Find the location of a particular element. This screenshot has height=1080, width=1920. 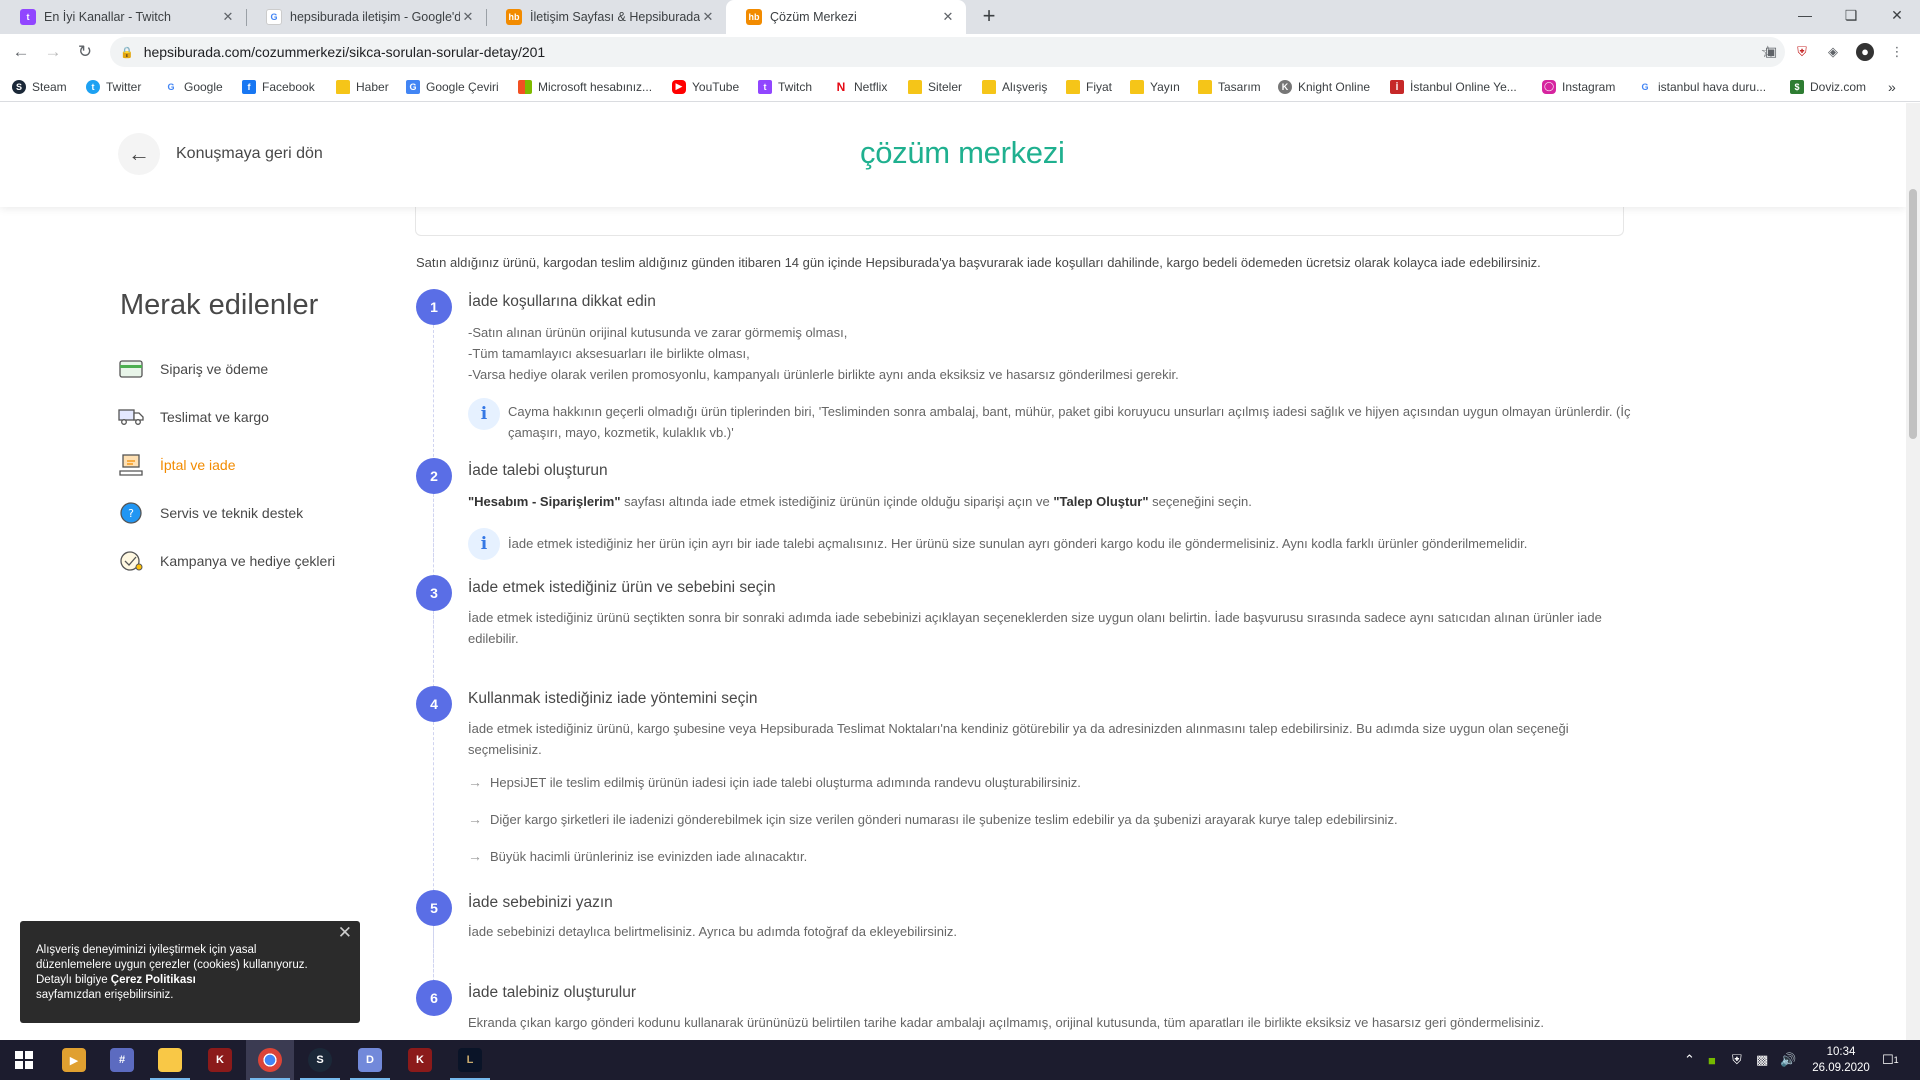

new-tab-button: + is located at coordinates (989, 17).